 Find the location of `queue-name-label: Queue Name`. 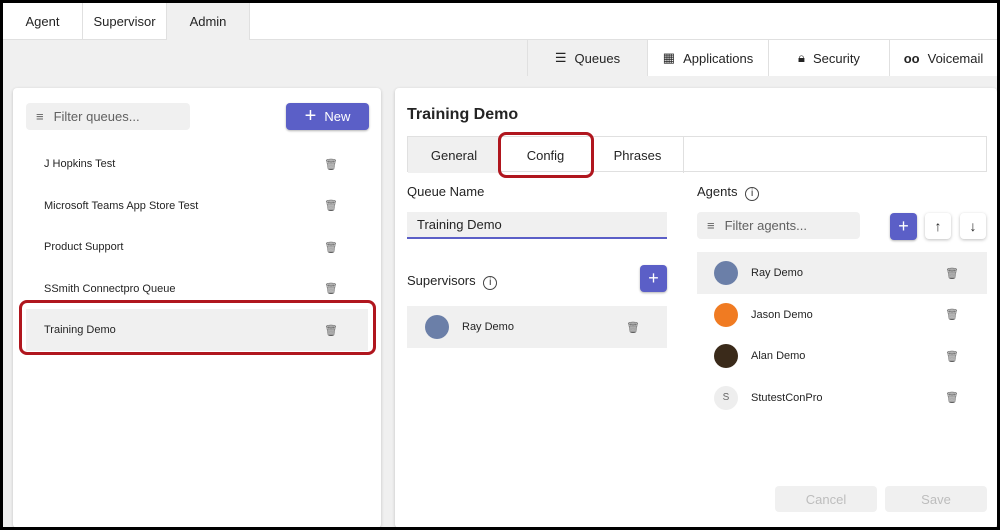

queue-name-label: Queue Name is located at coordinates (446, 191).